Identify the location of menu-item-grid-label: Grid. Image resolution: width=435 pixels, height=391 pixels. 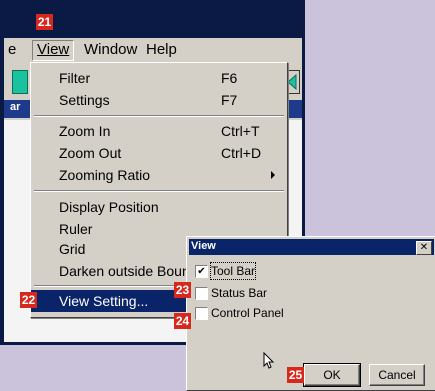
(72, 249).